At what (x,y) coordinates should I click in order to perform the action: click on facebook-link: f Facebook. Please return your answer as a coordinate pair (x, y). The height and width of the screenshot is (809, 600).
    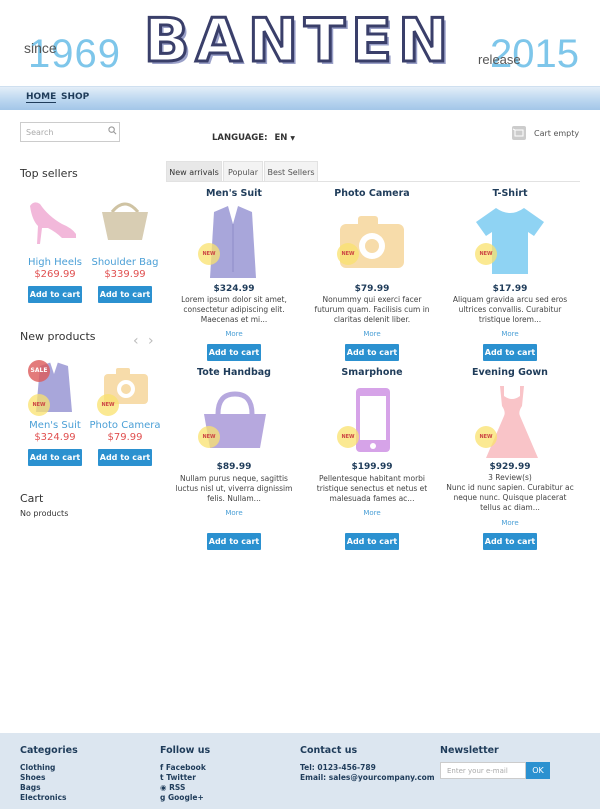
    Looking at the image, I should click on (183, 767).